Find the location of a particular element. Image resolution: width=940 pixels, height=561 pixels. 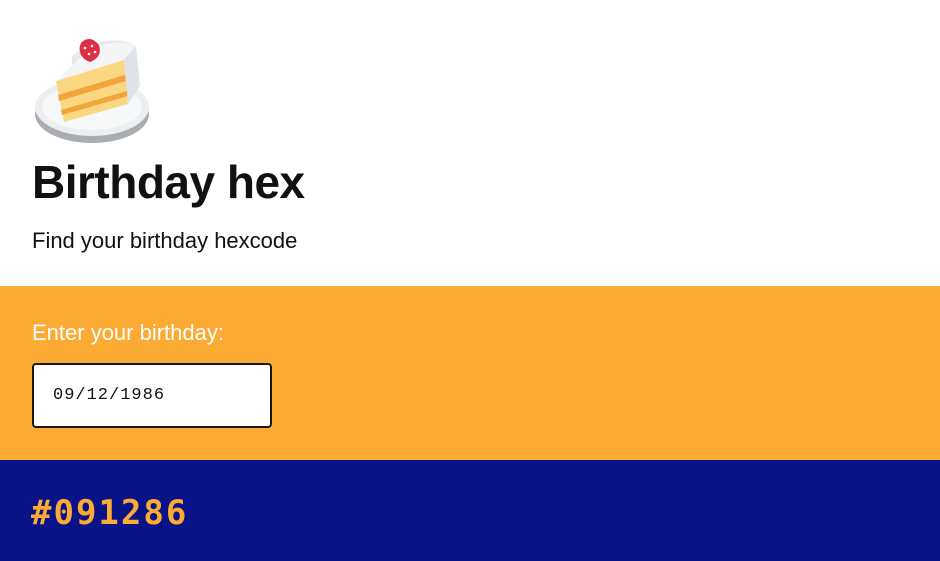

birthday-input is located at coordinates (152, 395).